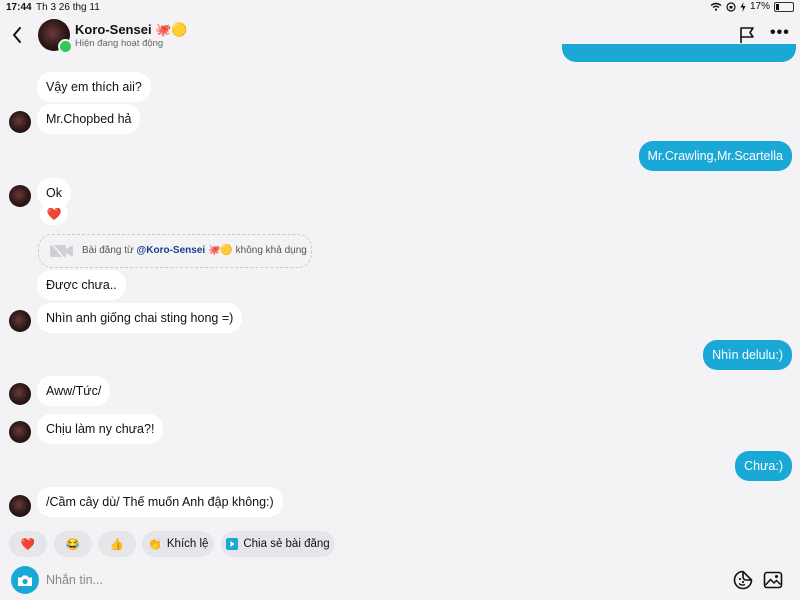 This screenshot has height=600, width=800. What do you see at coordinates (81, 285) in the screenshot?
I see `message-bubble-incoming: Được chưa..` at bounding box center [81, 285].